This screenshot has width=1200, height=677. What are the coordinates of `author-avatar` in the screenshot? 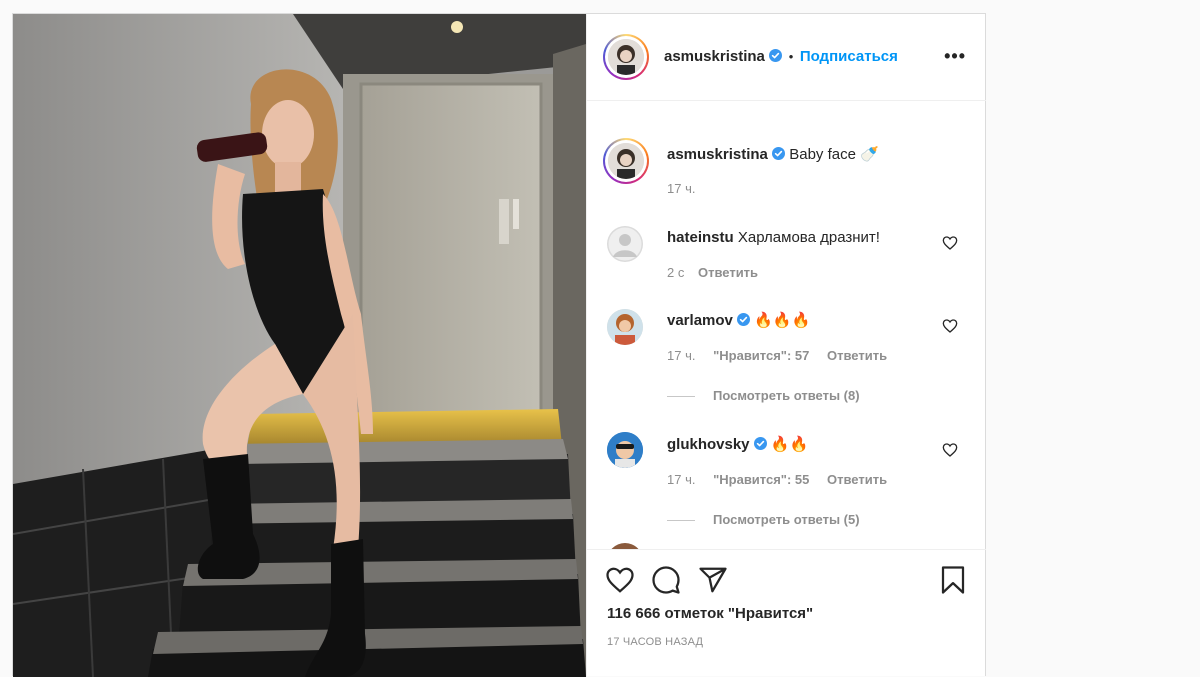 It's located at (626, 57).